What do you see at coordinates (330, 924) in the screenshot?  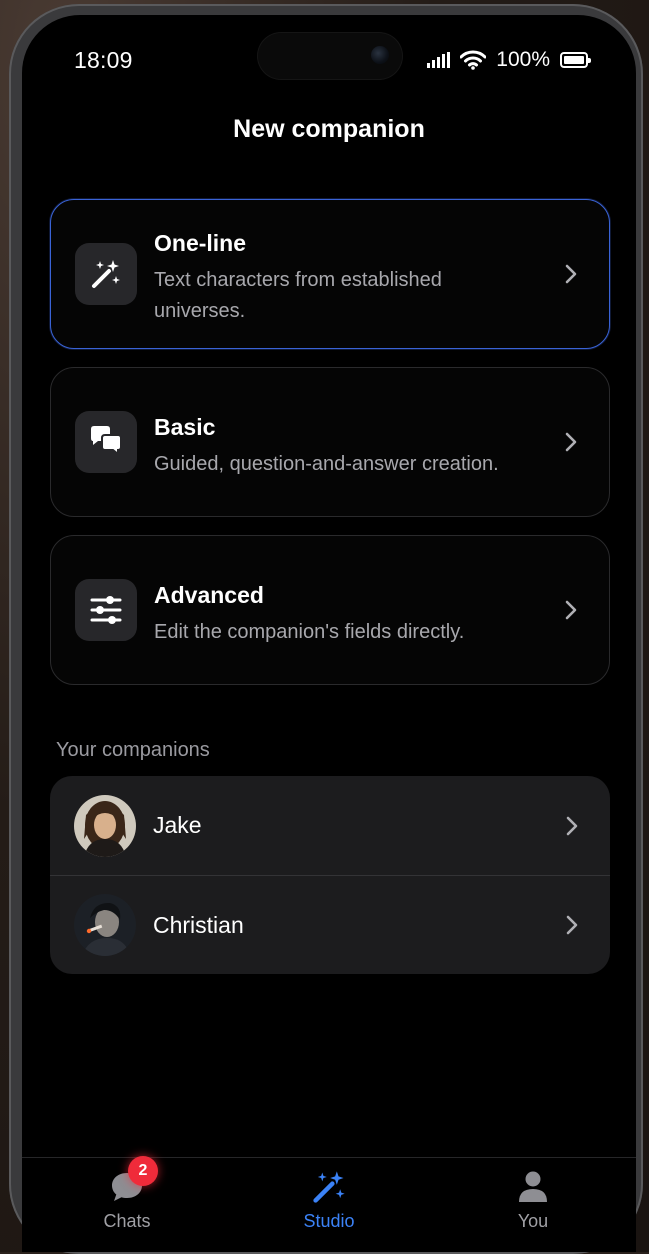 I see `companion-row: Christian` at bounding box center [330, 924].